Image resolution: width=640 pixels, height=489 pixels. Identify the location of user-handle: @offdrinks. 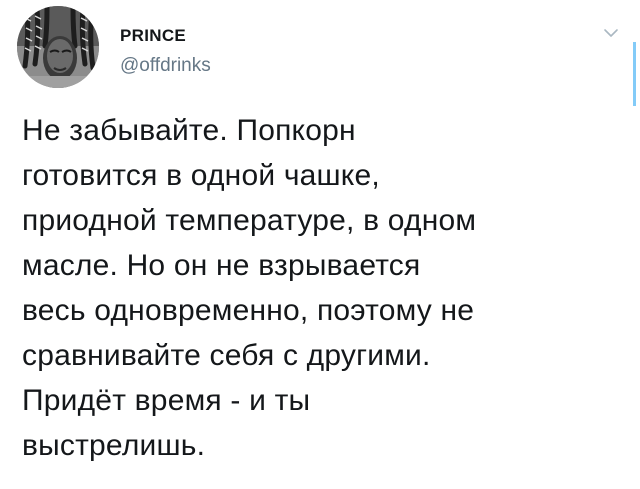
(165, 66).